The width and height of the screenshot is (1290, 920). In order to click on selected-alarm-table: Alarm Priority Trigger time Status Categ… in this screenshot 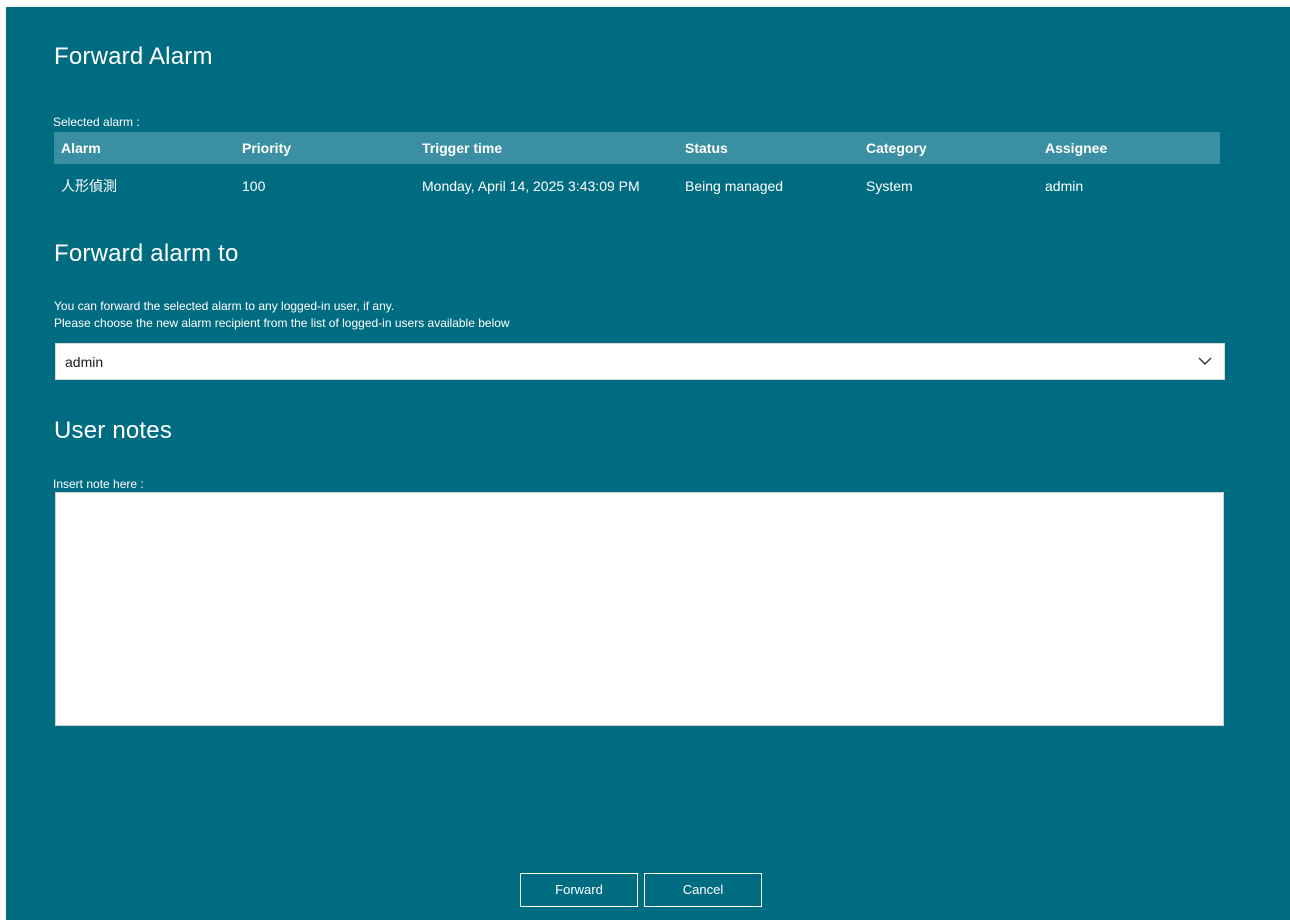, I will do `click(637, 170)`.